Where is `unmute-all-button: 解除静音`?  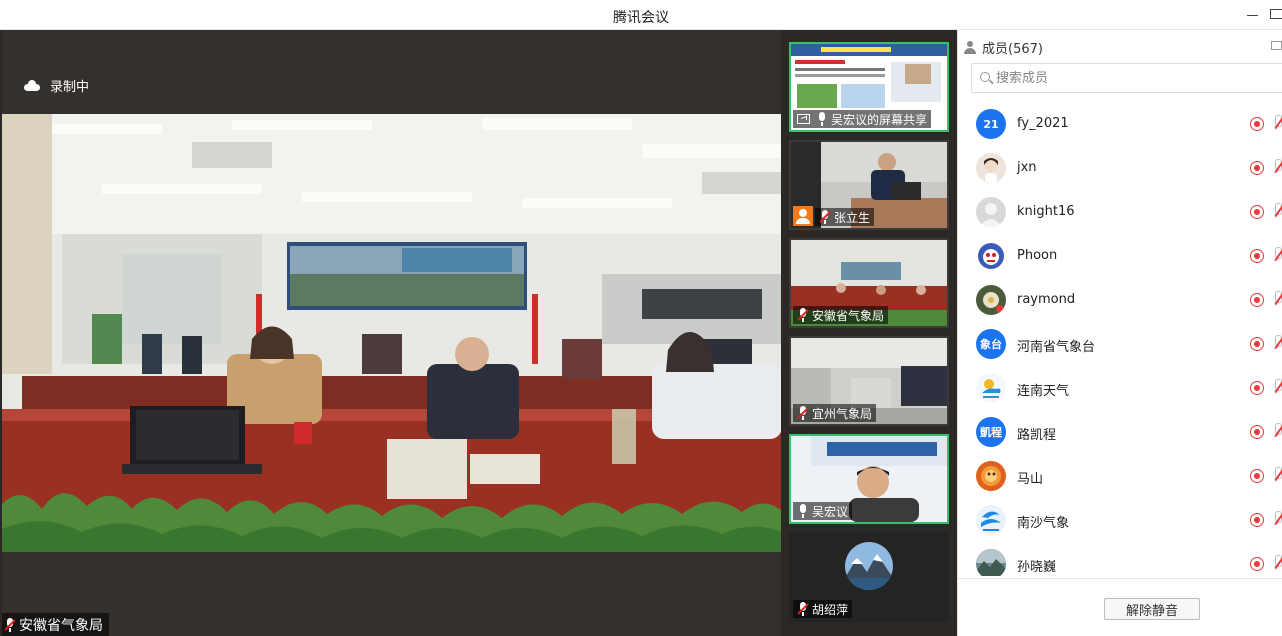
unmute-all-button: 解除静音 is located at coordinates (1152, 609).